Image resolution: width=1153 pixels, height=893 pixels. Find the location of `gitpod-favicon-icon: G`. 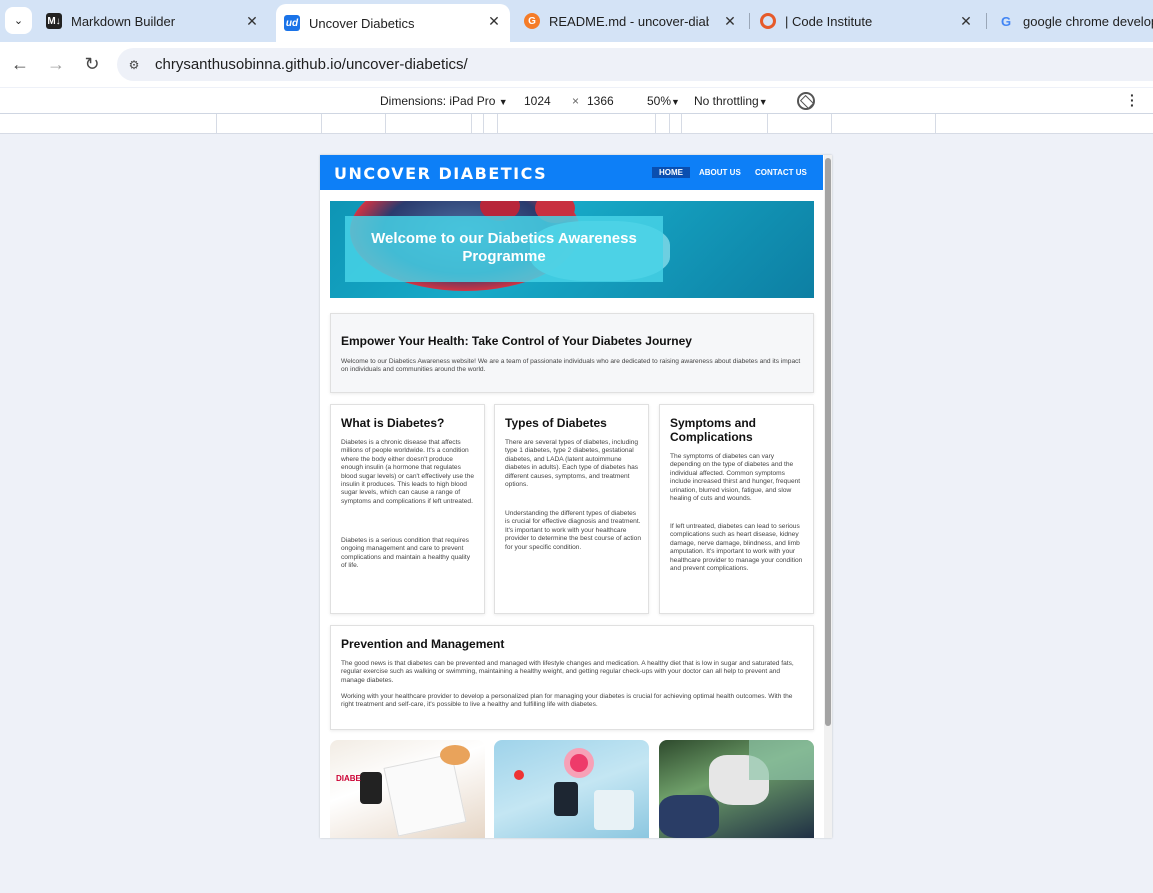

gitpod-favicon-icon: G is located at coordinates (532, 21).